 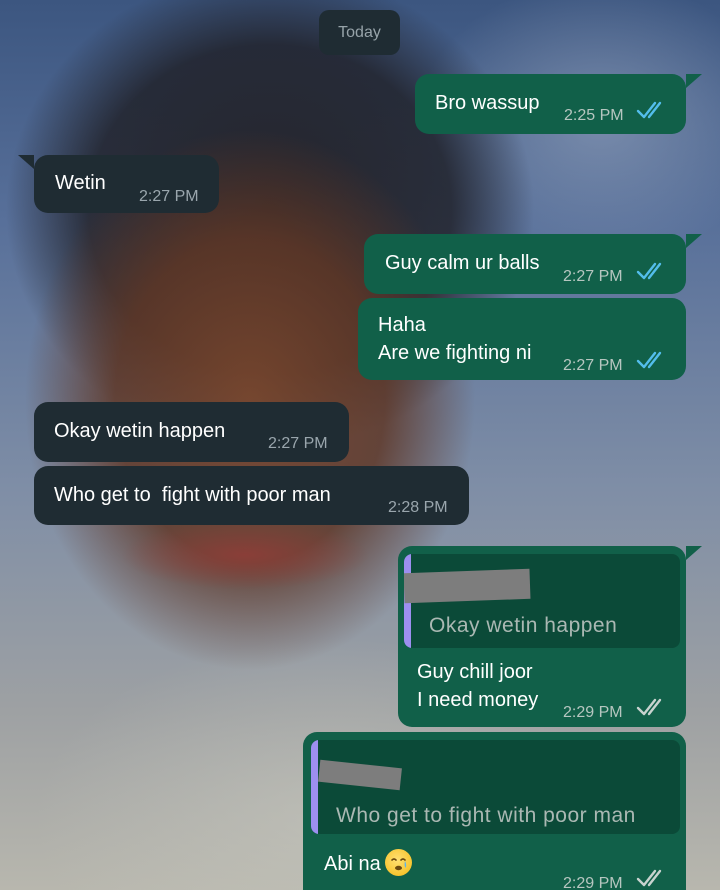 What do you see at coordinates (418, 507) in the screenshot?
I see `message-time: 2:28 PM` at bounding box center [418, 507].